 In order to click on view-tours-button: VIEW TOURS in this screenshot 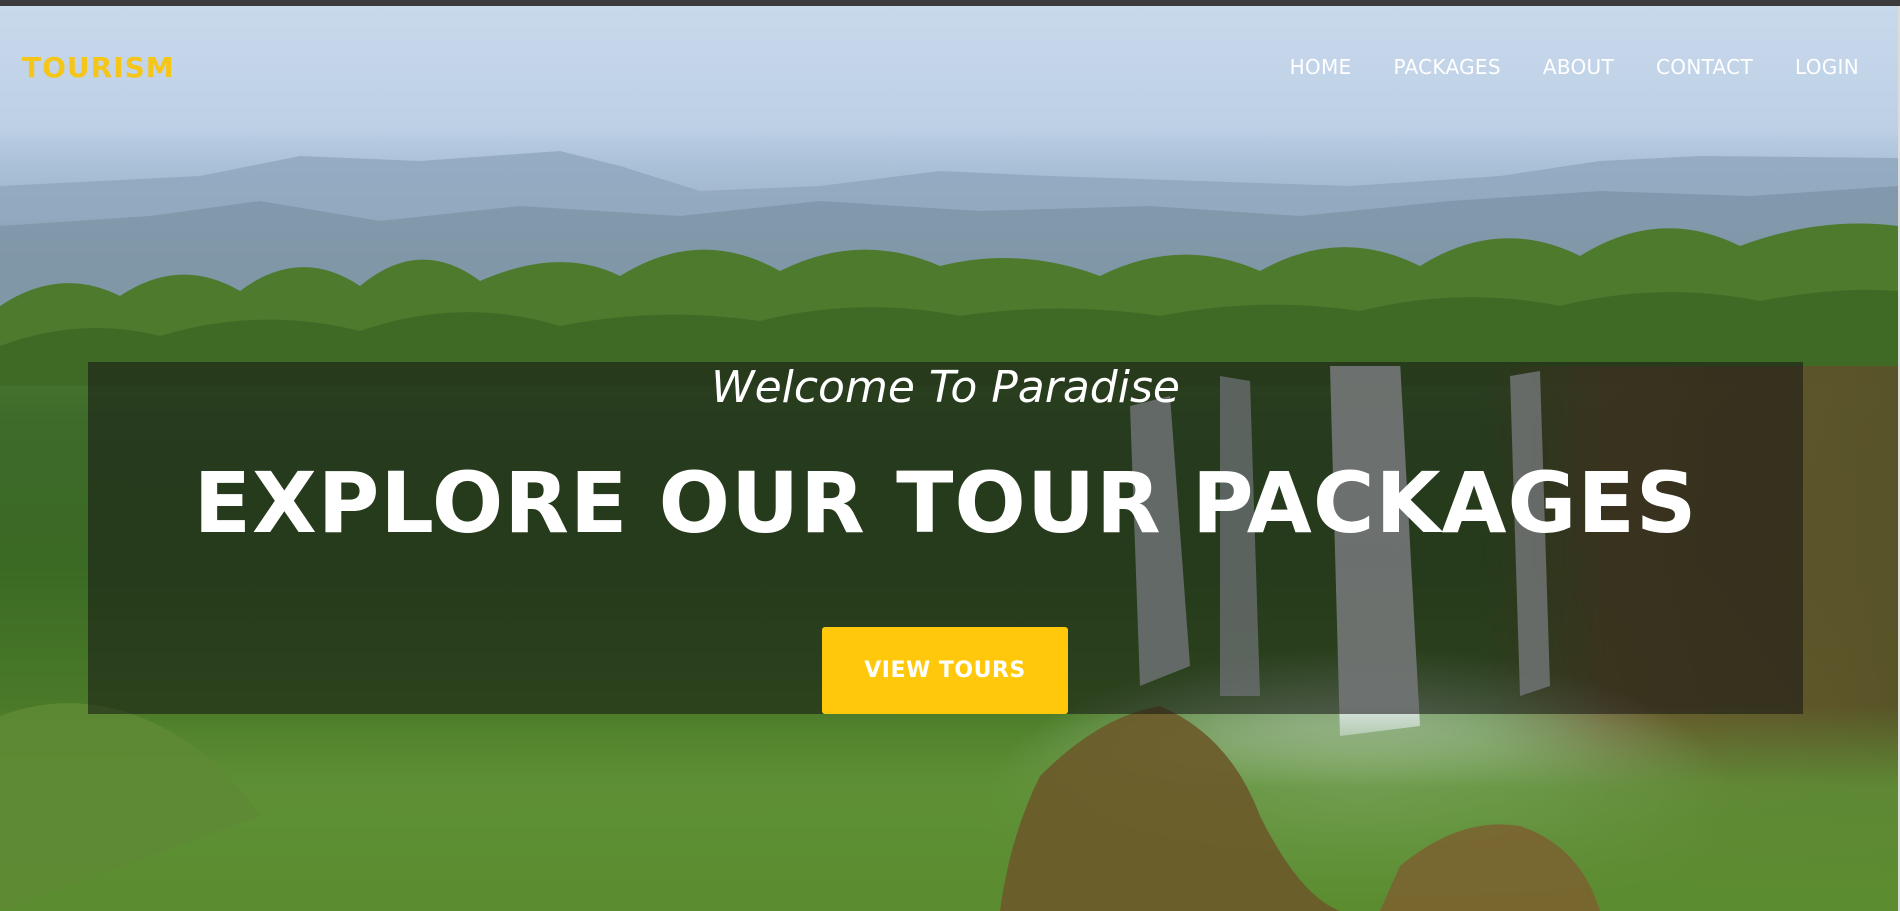, I will do `click(945, 670)`.